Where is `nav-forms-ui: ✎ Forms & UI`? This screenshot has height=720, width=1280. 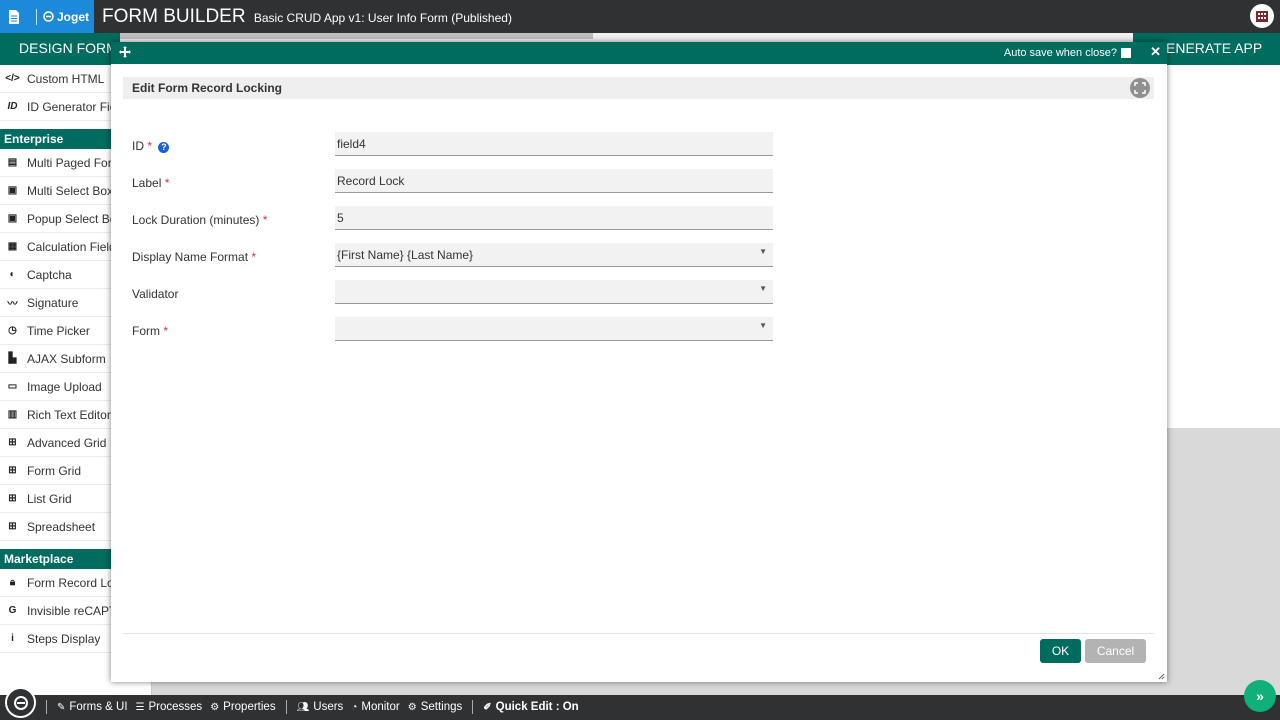 nav-forms-ui: ✎ Forms & UI is located at coordinates (92, 707).